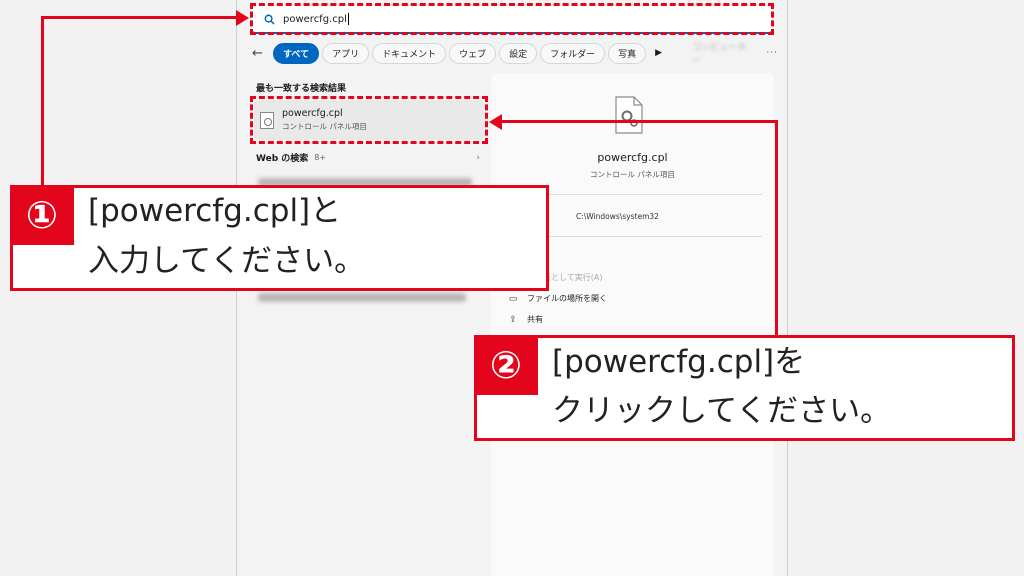  Describe the element at coordinates (632, 157) in the screenshot. I see `detail-name: powercfg.cpl` at that location.